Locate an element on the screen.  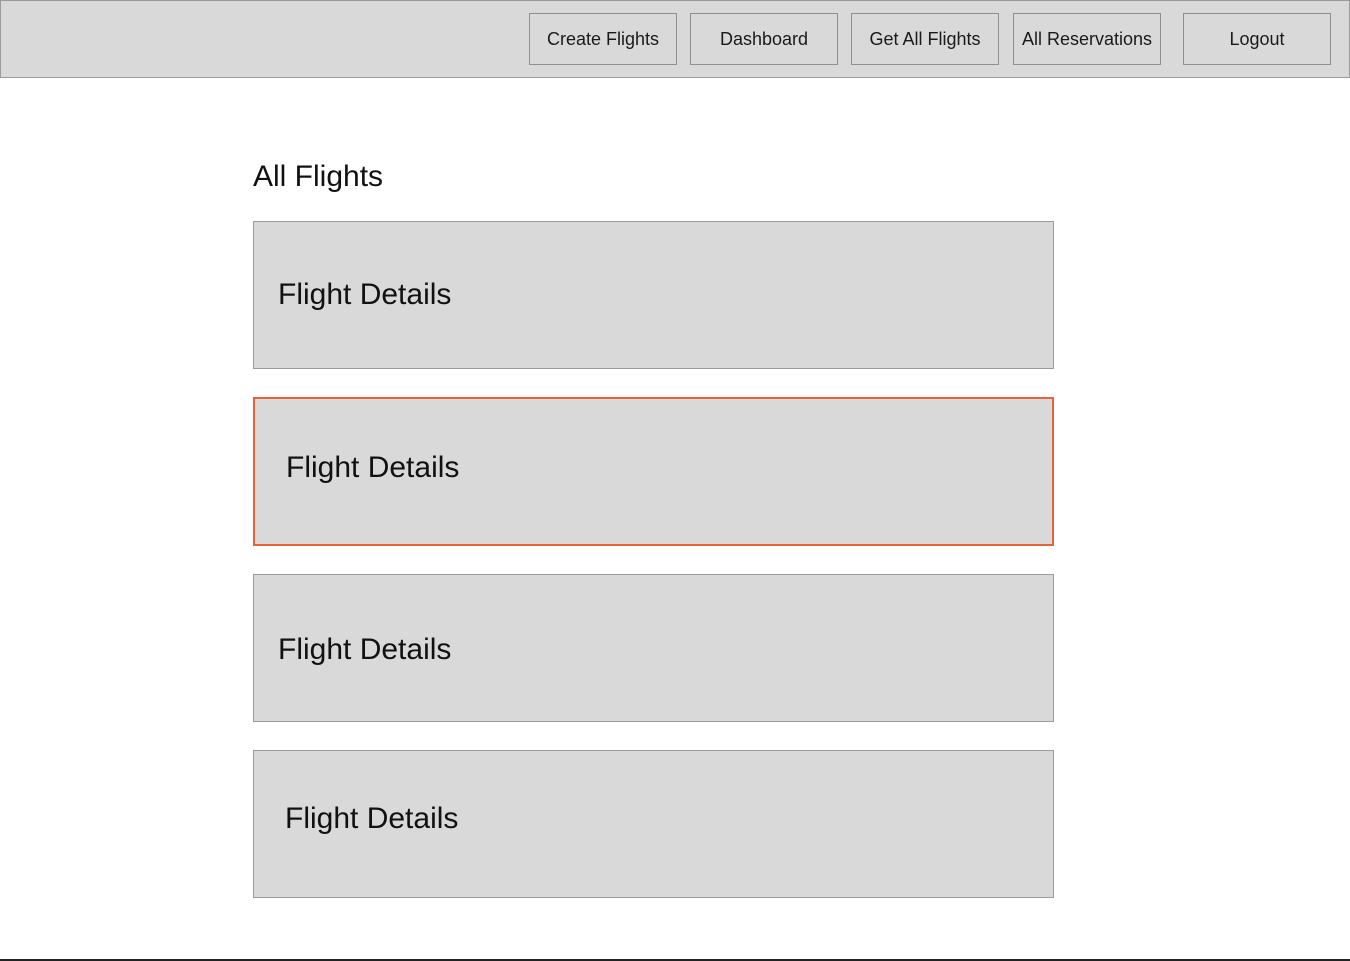
create-flights-button: Create Flights is located at coordinates (603, 39).